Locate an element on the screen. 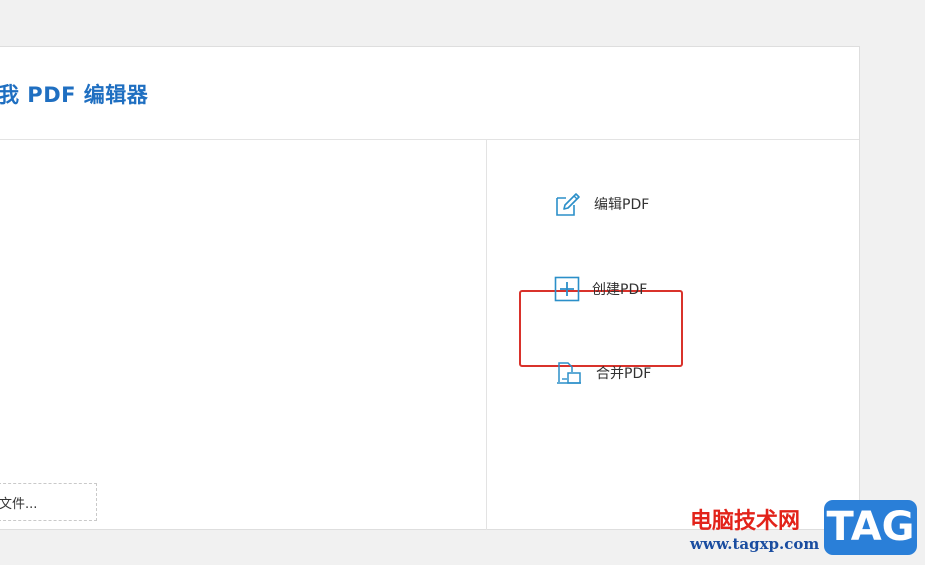  merge-pdf-label: 合并PDF is located at coordinates (624, 374).